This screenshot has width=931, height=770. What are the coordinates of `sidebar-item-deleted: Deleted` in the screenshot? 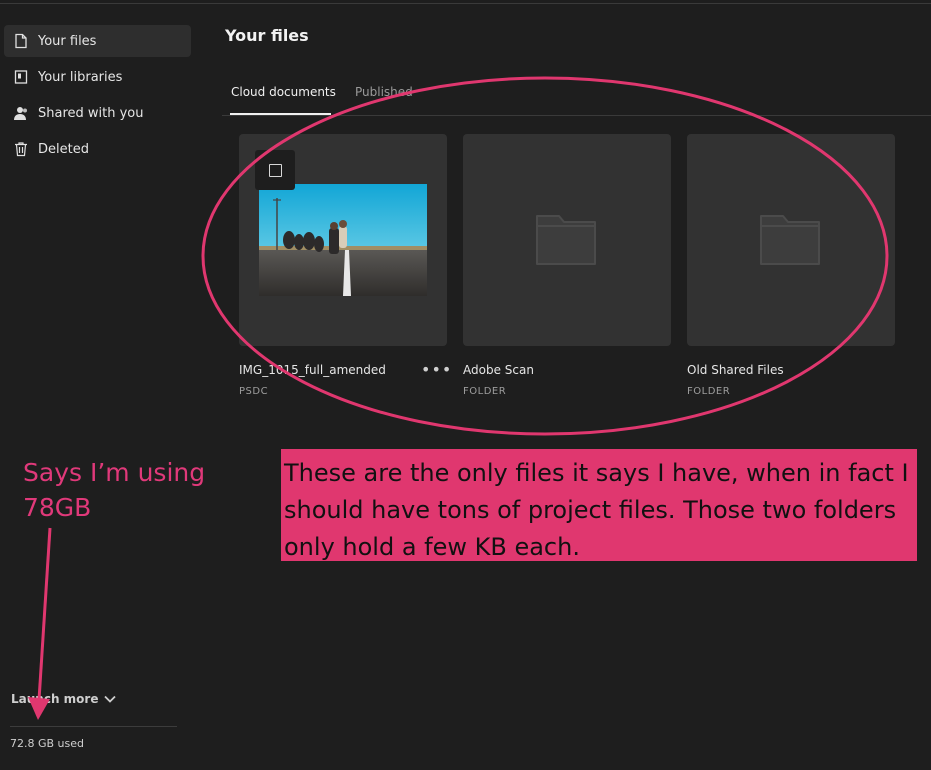 It's located at (97, 149).